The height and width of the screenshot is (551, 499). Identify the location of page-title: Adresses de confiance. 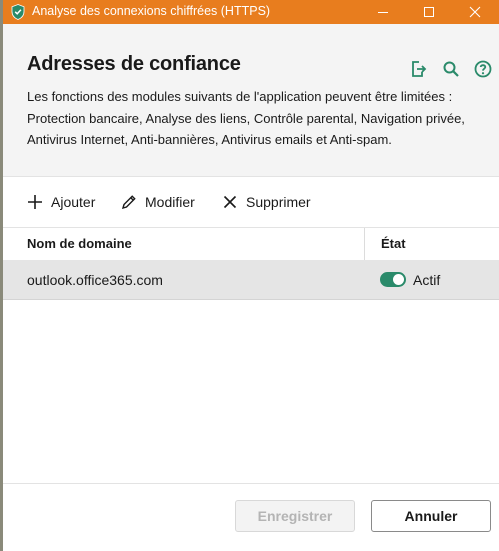
(134, 64).